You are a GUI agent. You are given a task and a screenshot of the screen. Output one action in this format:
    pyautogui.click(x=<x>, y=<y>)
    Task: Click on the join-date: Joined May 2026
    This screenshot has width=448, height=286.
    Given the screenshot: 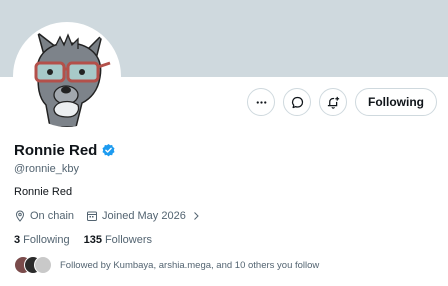 What is the action you would take?
    pyautogui.click(x=144, y=216)
    